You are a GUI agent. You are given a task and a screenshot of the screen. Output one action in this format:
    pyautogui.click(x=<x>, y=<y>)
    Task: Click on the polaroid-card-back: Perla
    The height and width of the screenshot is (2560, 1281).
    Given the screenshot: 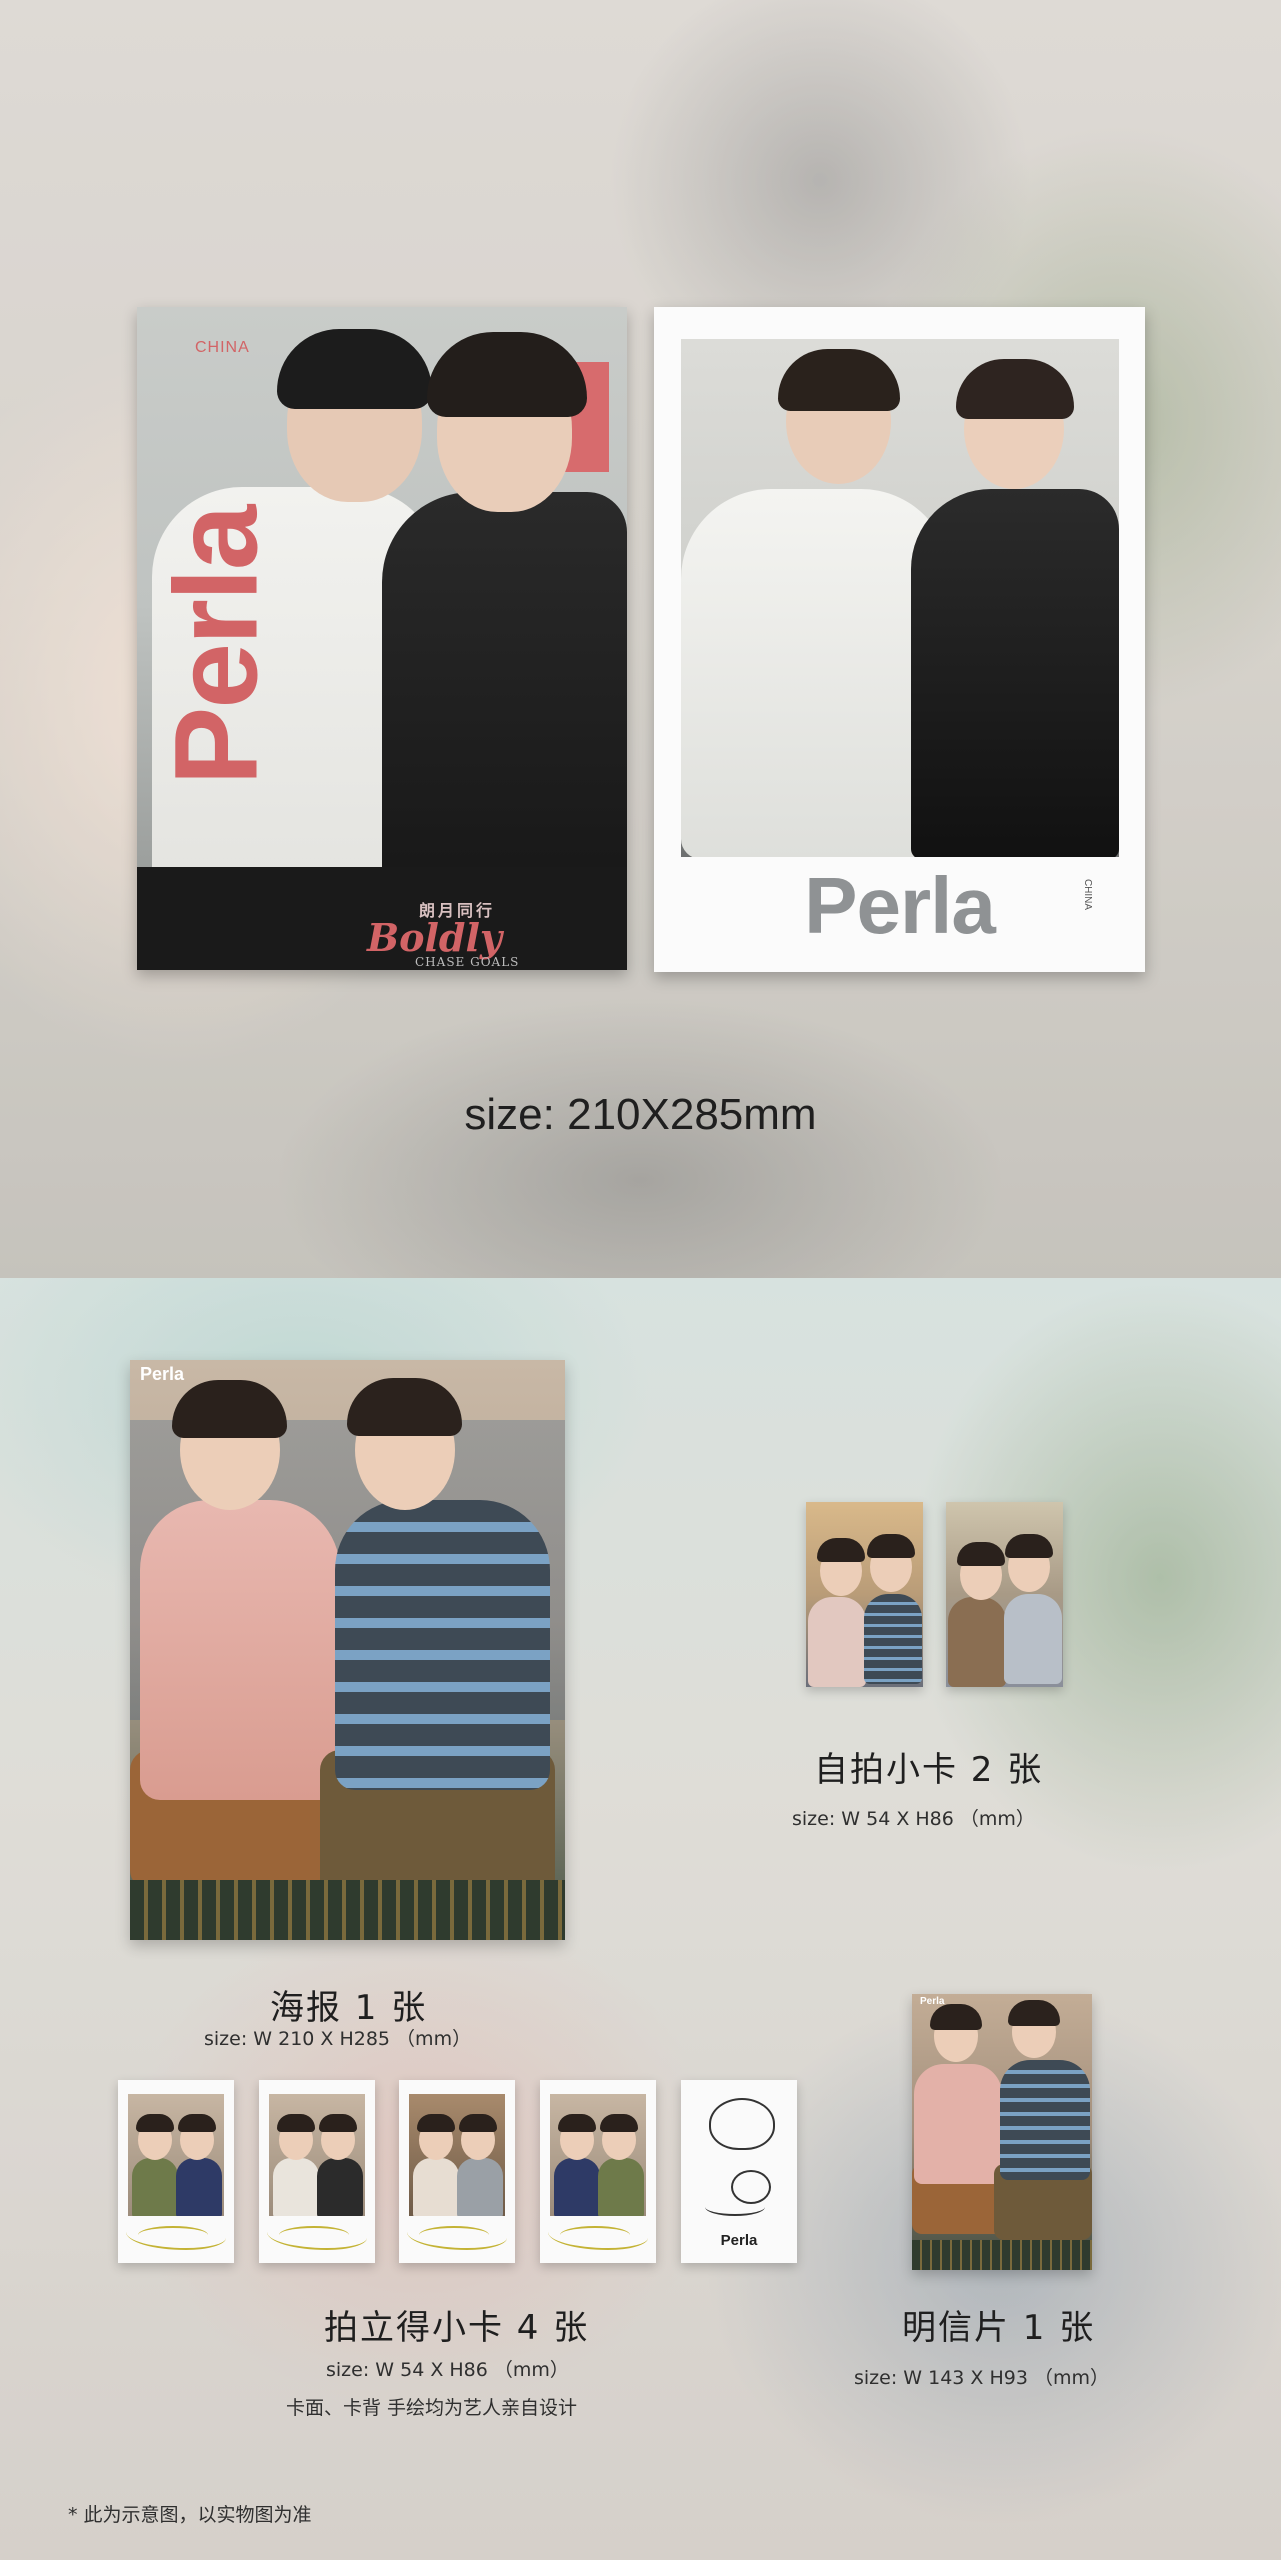 What is the action you would take?
    pyautogui.click(x=739, y=2171)
    